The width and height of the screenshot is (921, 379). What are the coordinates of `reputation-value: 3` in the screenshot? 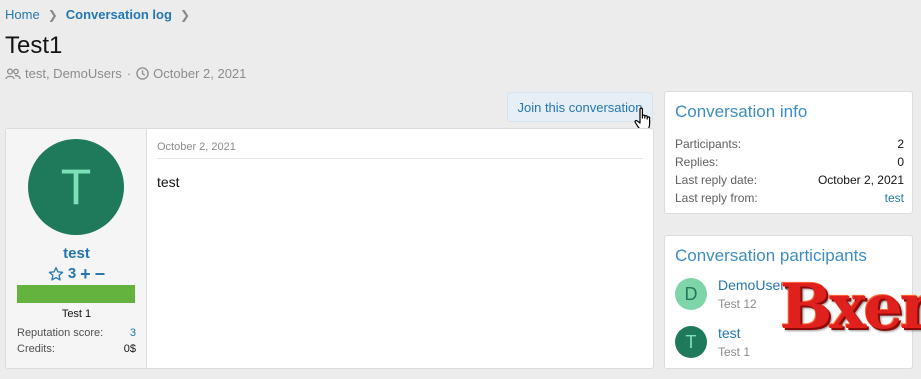 It's located at (72, 273).